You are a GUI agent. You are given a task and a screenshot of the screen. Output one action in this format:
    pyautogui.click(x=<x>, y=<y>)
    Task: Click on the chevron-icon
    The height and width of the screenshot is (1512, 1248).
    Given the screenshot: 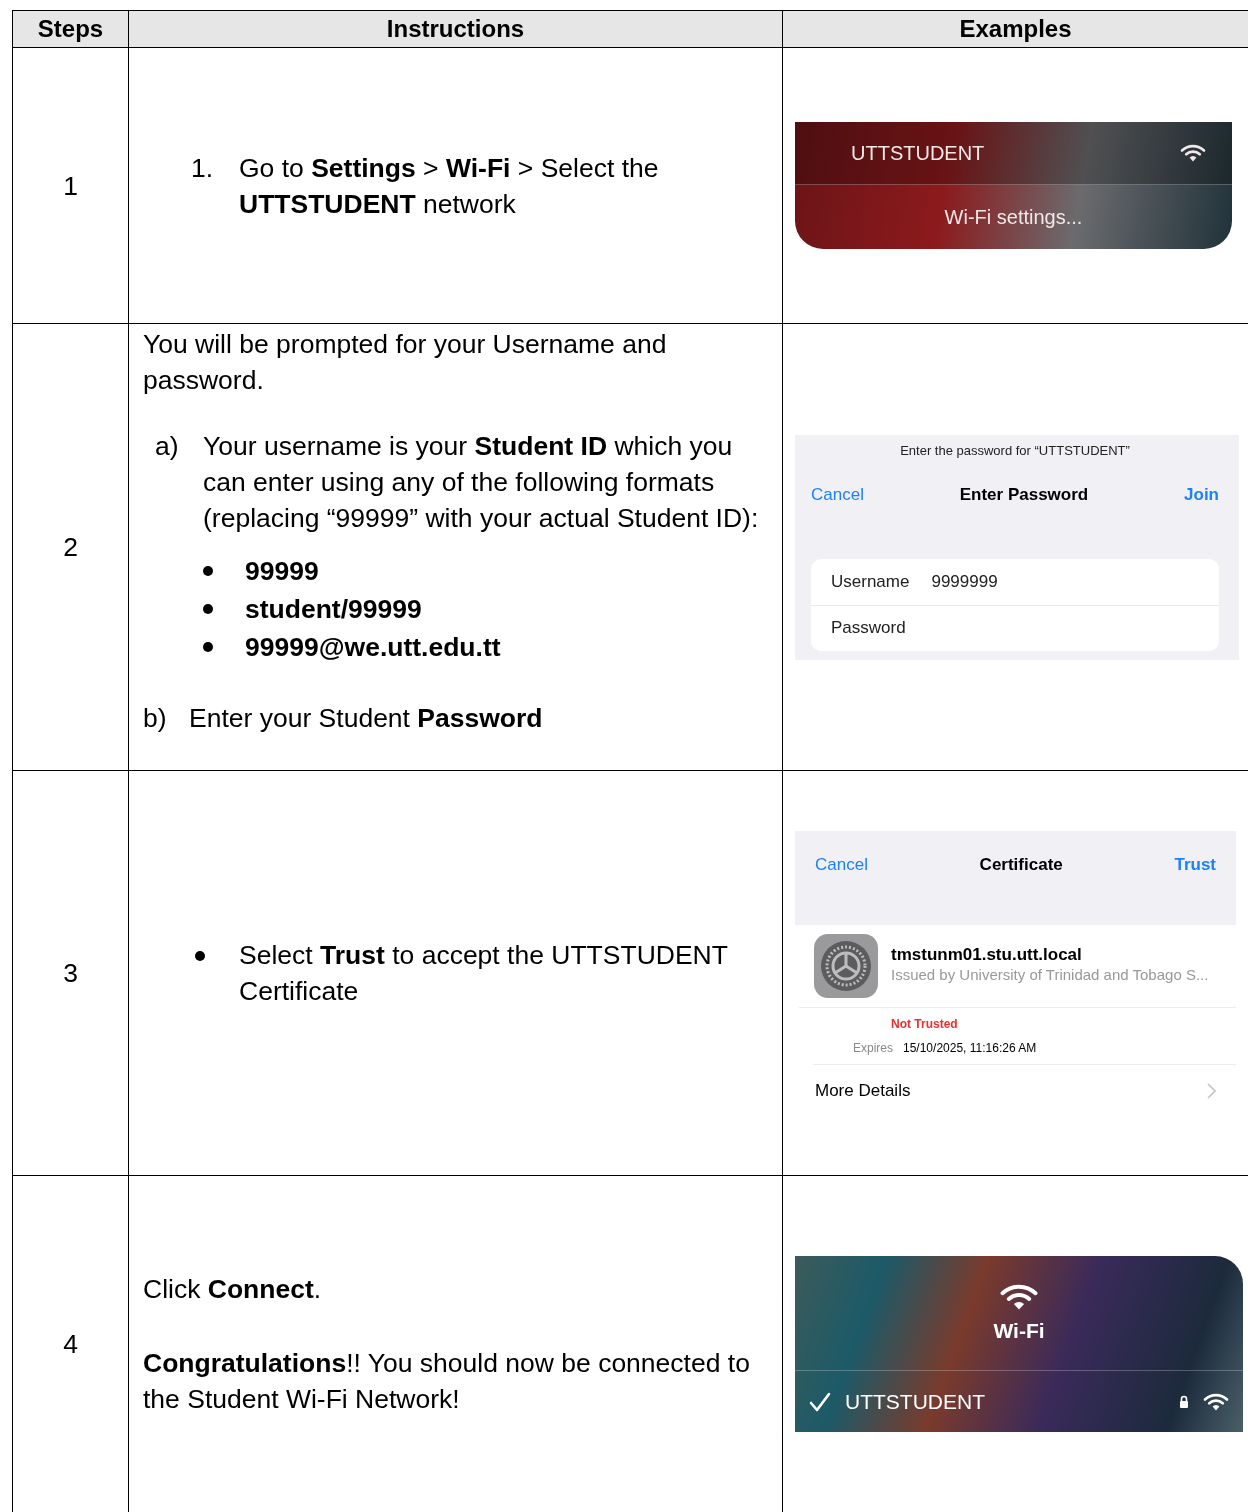 What is the action you would take?
    pyautogui.click(x=1211, y=1090)
    